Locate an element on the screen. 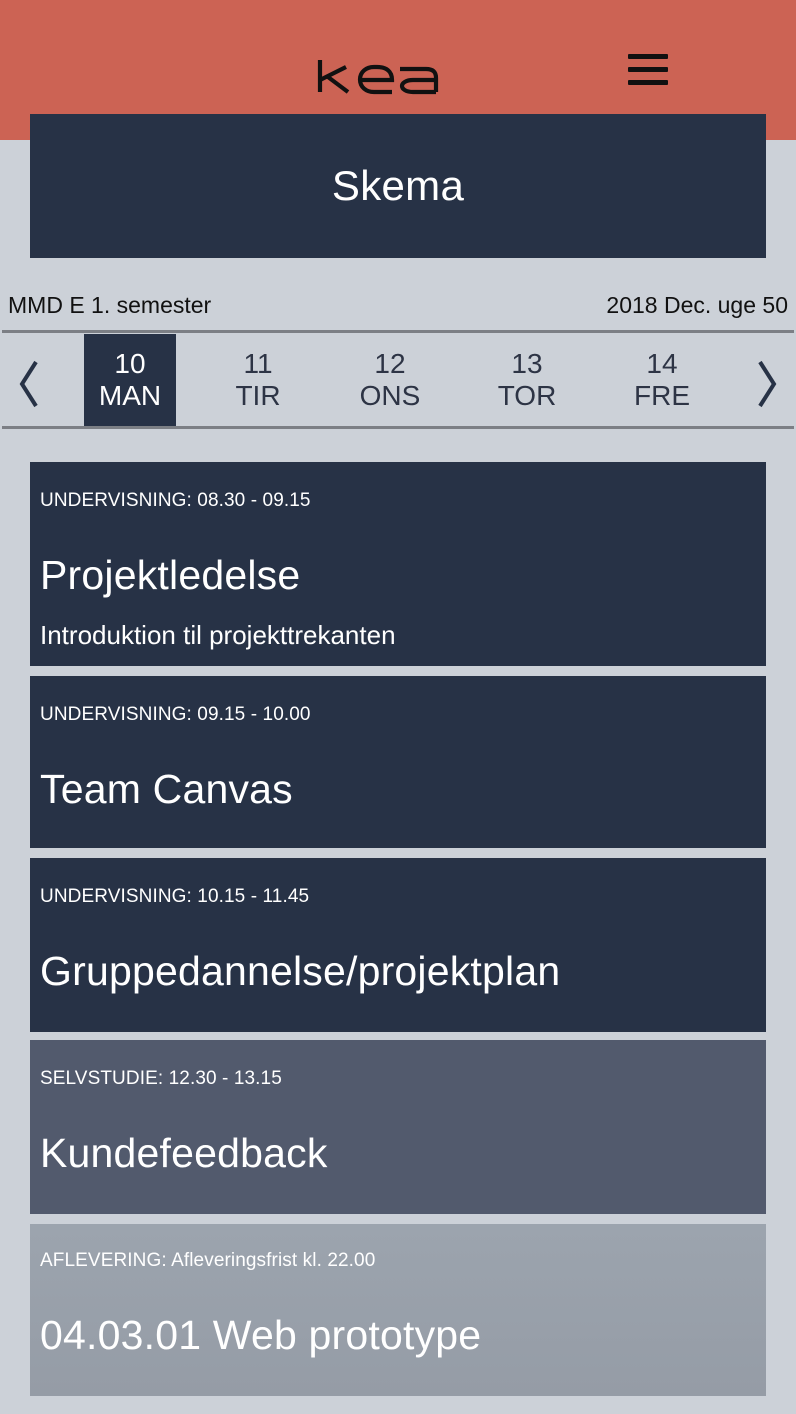 This screenshot has height=1414, width=796. day-number: 14 is located at coordinates (662, 363).